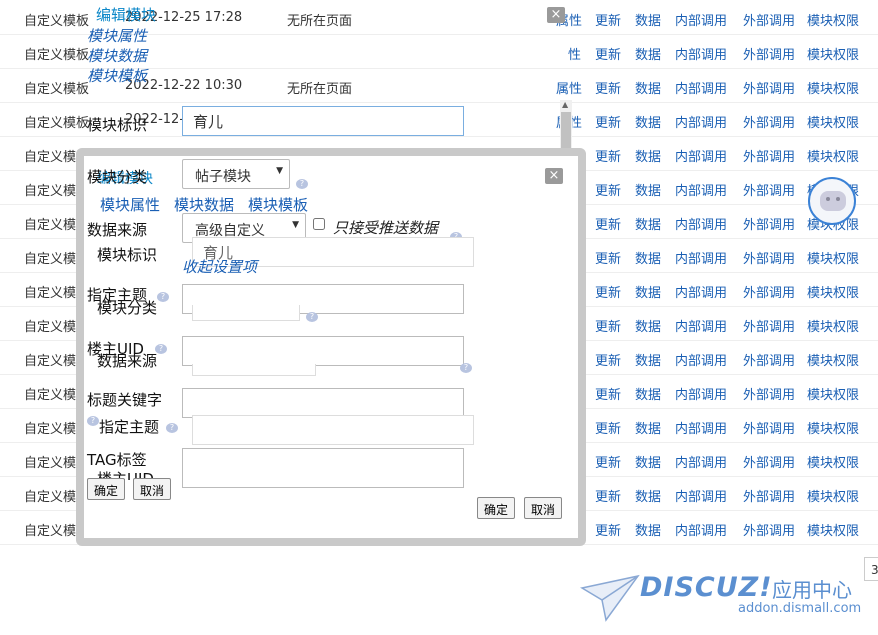 The image size is (878, 635). I want to click on uid-input, so click(323, 351).